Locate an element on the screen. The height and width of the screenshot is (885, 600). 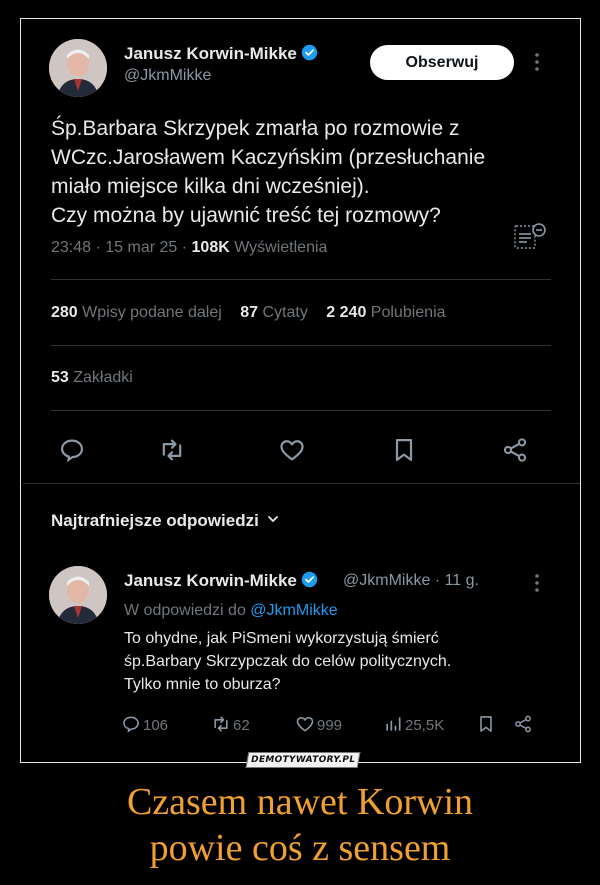
quotes-count: 87 is located at coordinates (249, 312).